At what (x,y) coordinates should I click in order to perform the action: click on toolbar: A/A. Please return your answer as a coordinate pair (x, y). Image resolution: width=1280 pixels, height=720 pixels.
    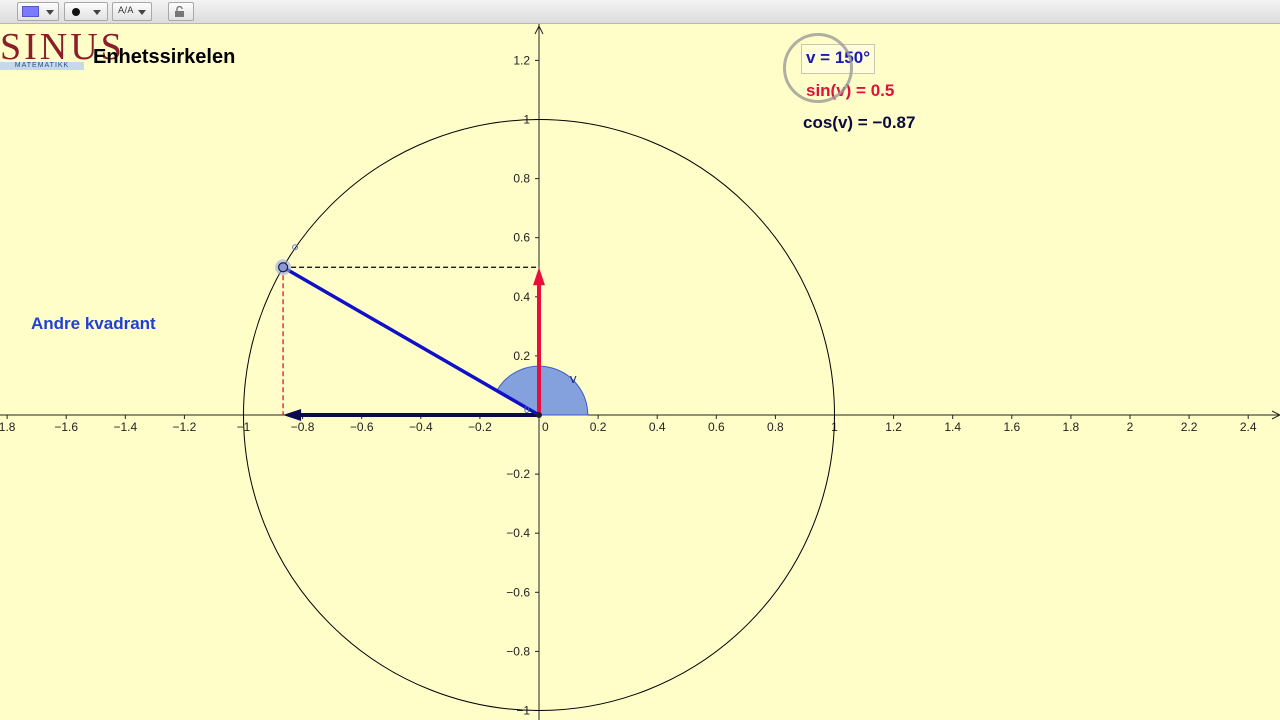
    Looking at the image, I should click on (640, 12).